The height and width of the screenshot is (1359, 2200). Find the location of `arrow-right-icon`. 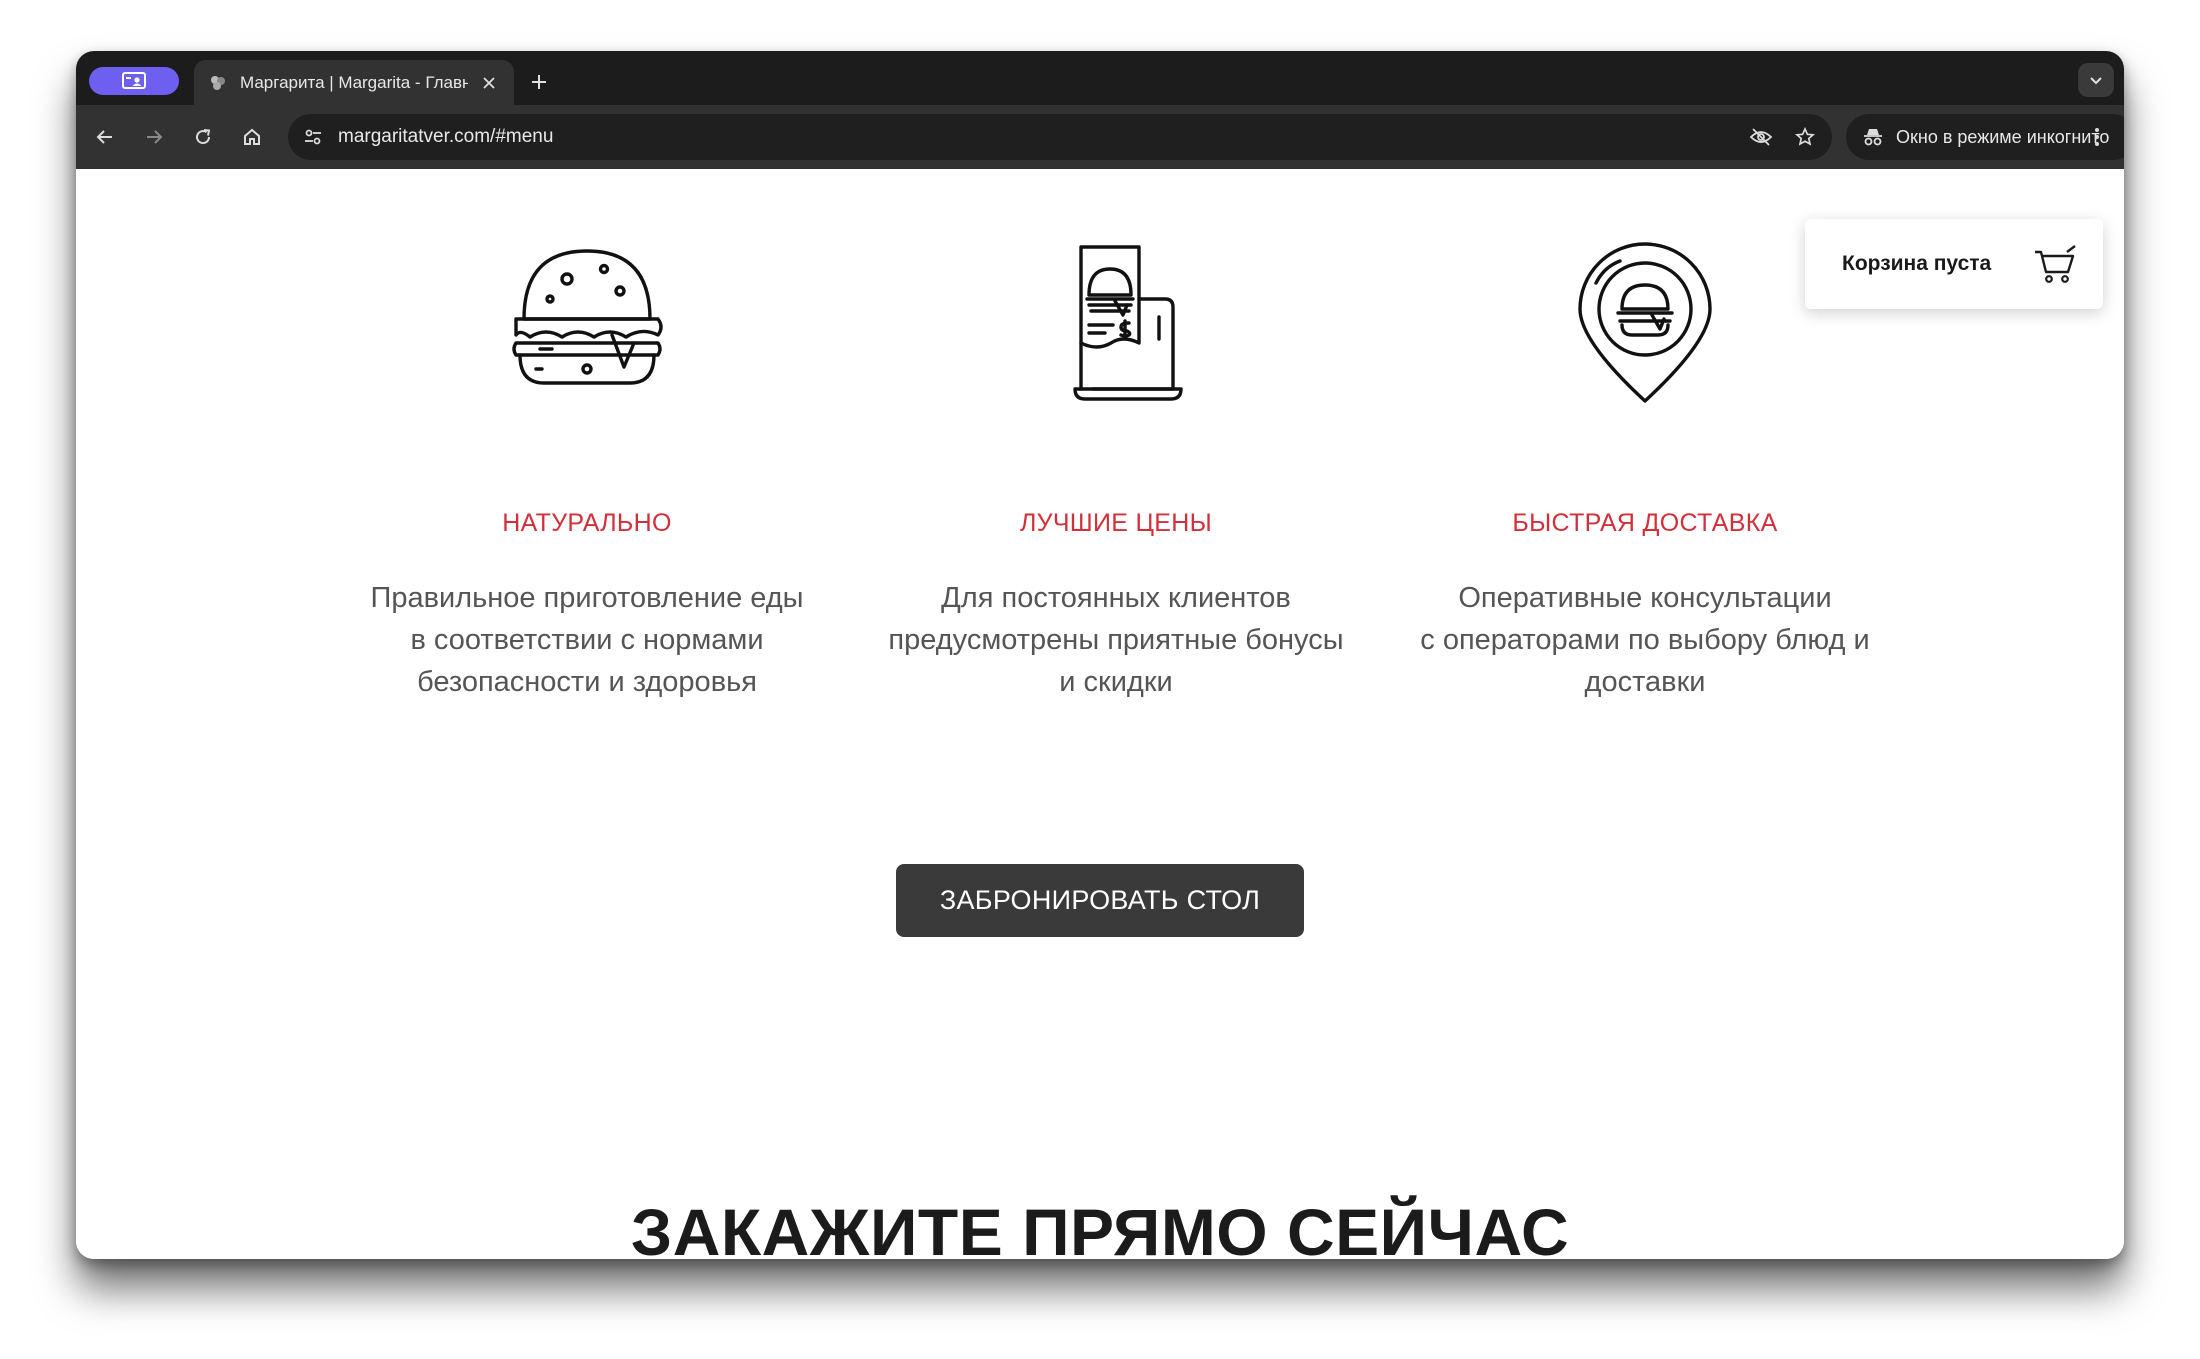

arrow-right-icon is located at coordinates (155, 137).